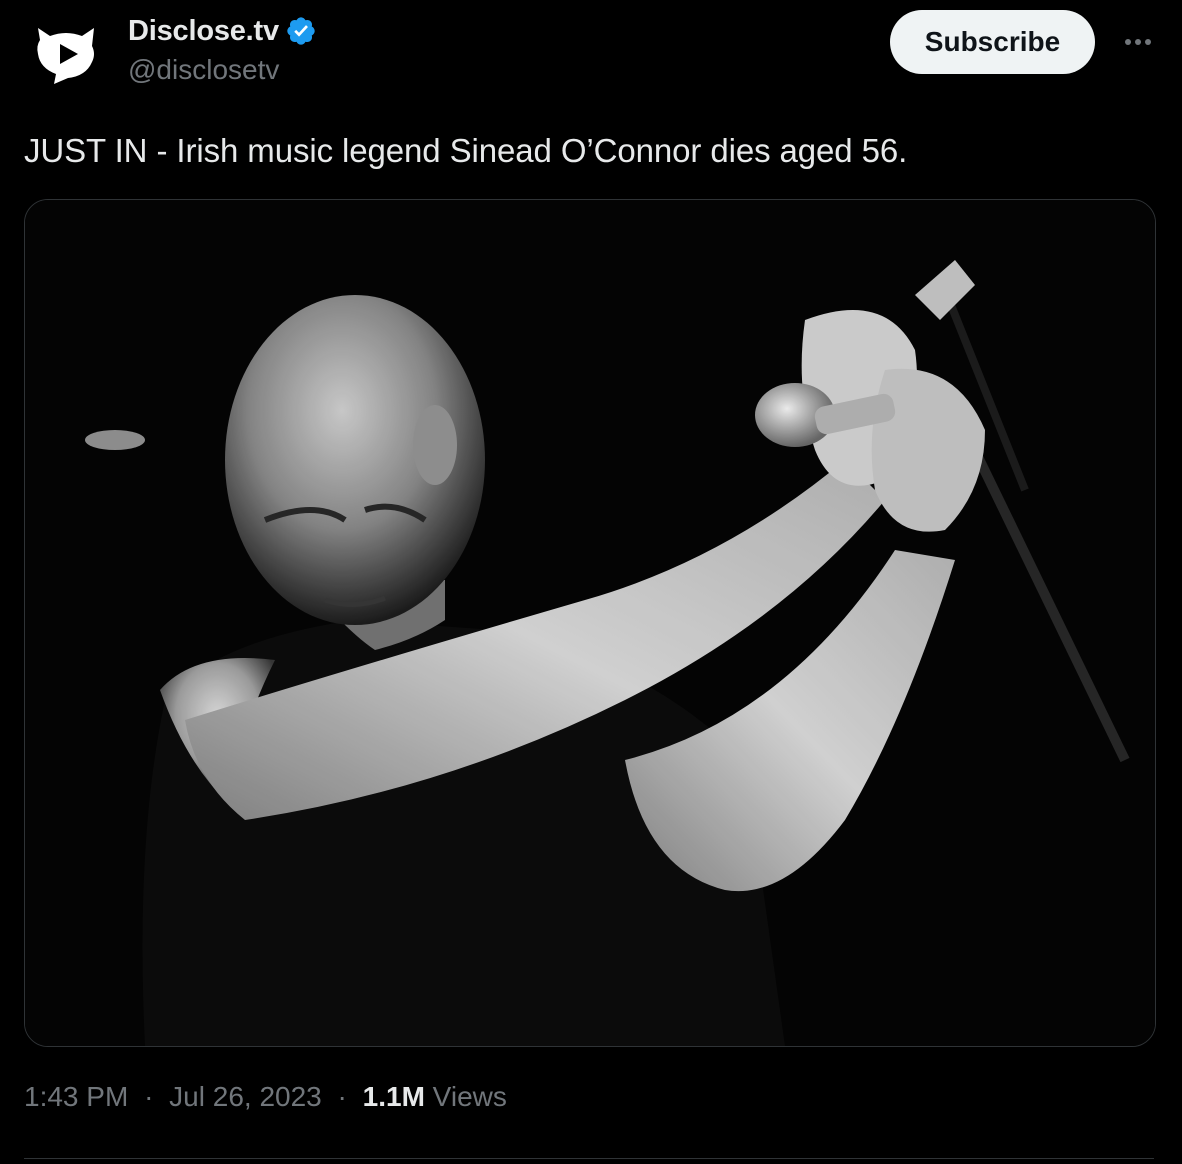 The width and height of the screenshot is (1182, 1164). What do you see at coordinates (301, 31) in the screenshot?
I see `verified-badge-icon` at bounding box center [301, 31].